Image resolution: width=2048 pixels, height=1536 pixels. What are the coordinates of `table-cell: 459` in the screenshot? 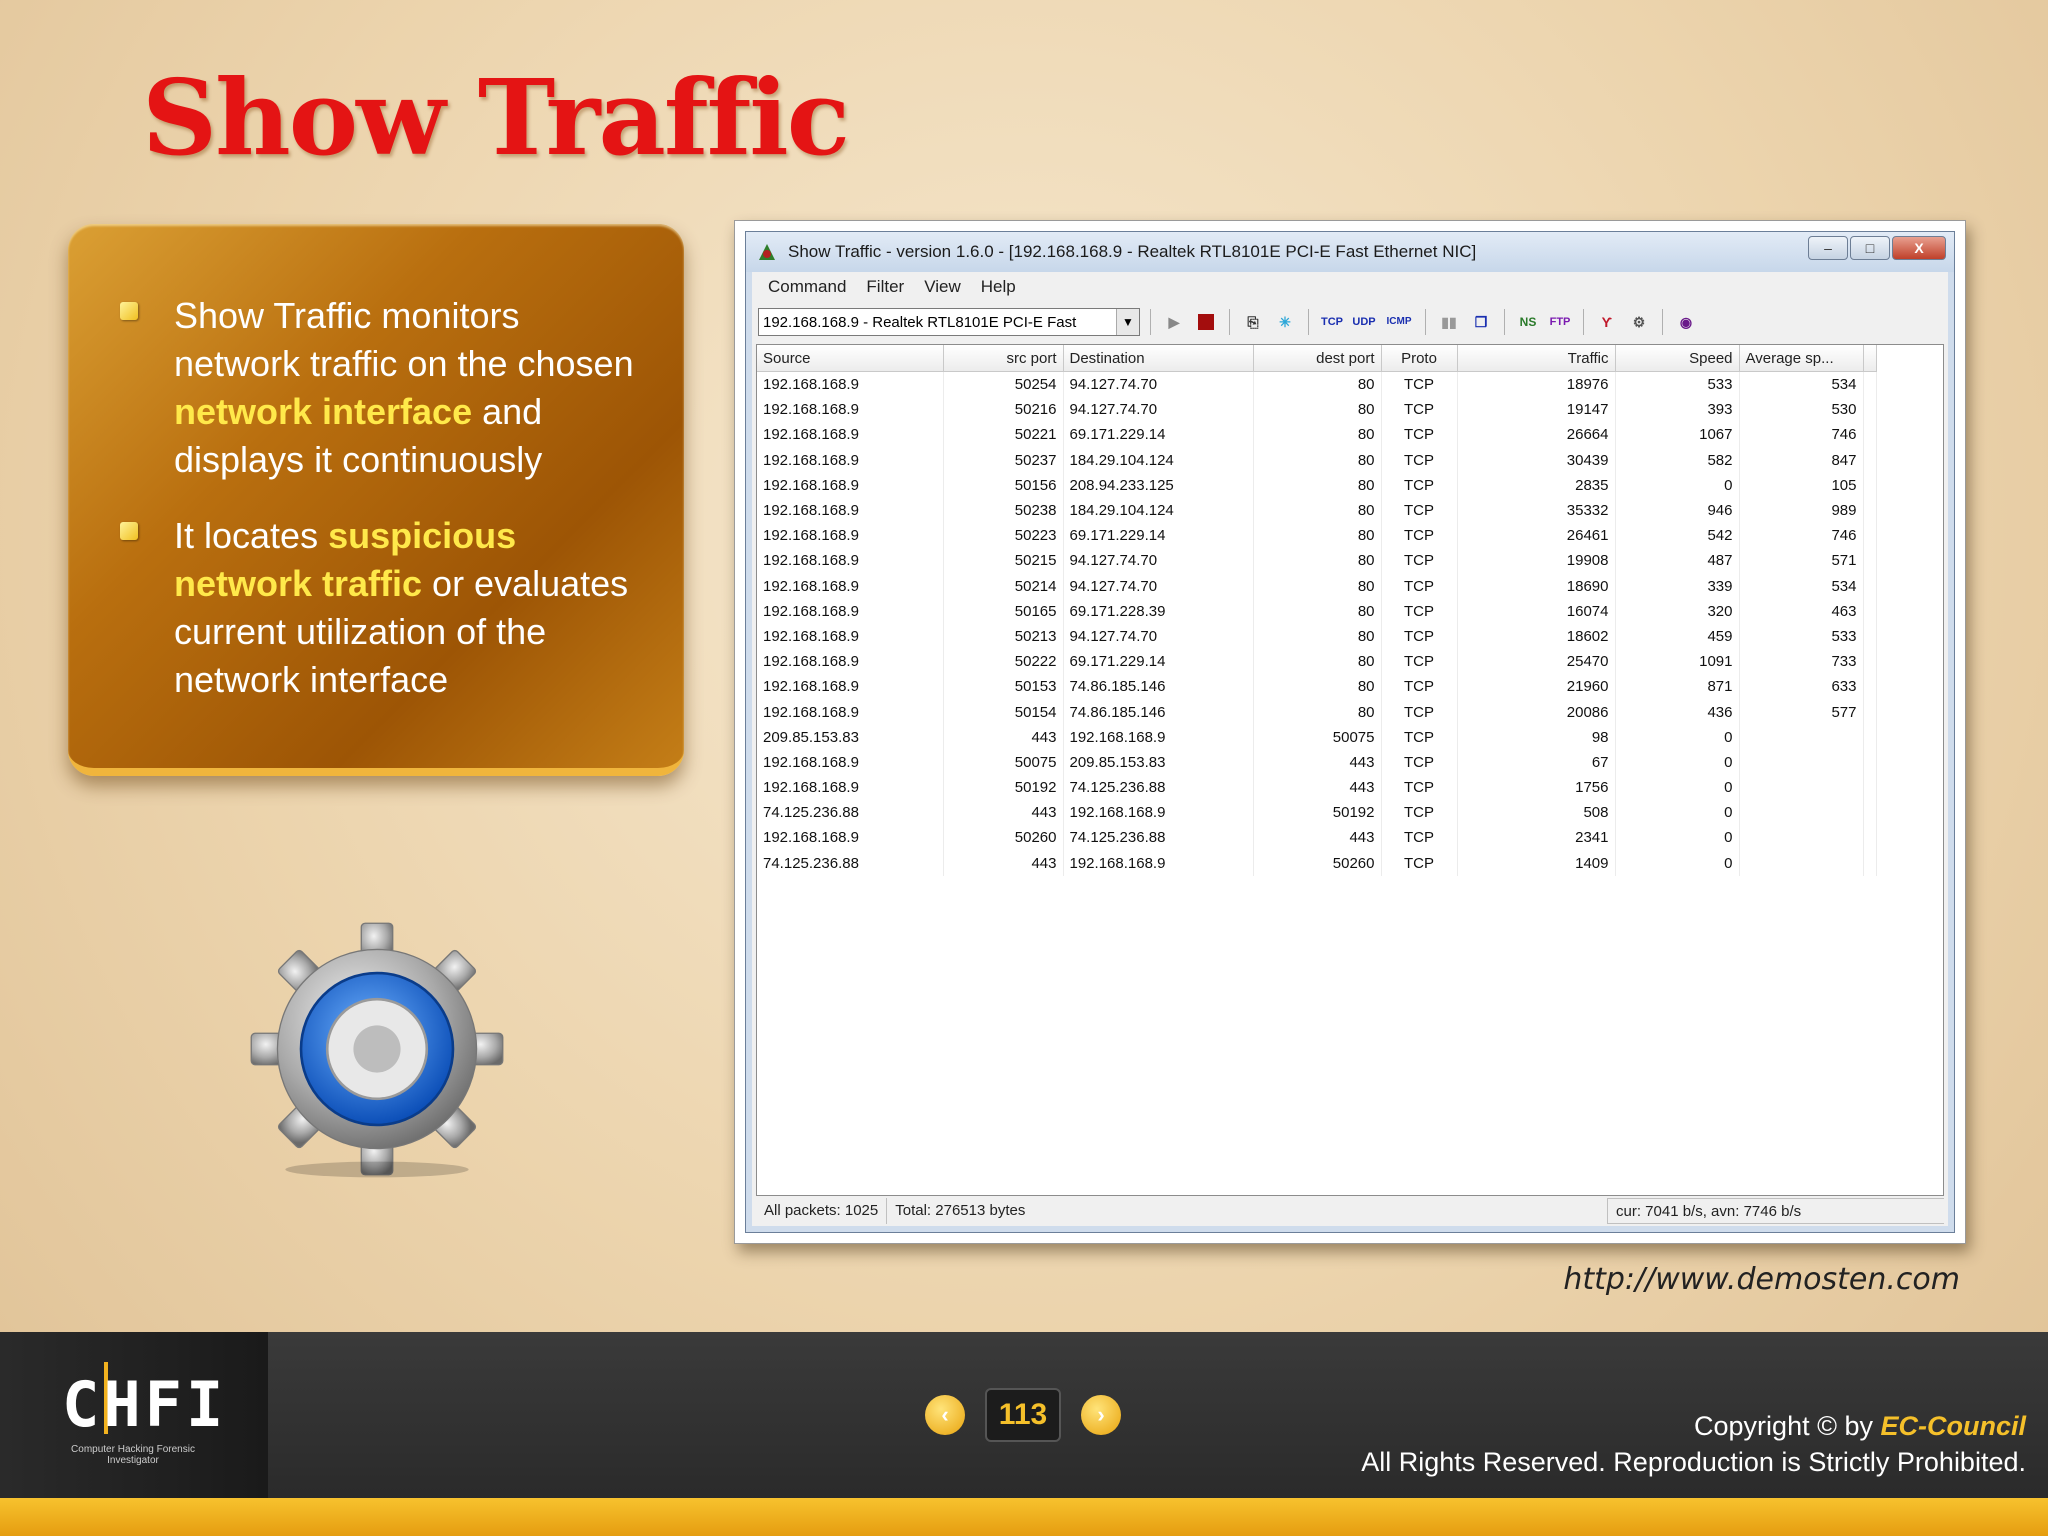 It's located at (1677, 636).